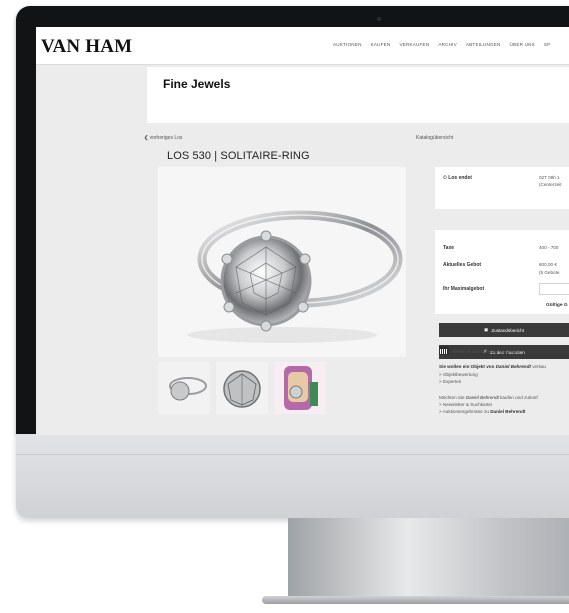 The height and width of the screenshot is (613, 569). I want to click on ring-image, so click(295, 276).